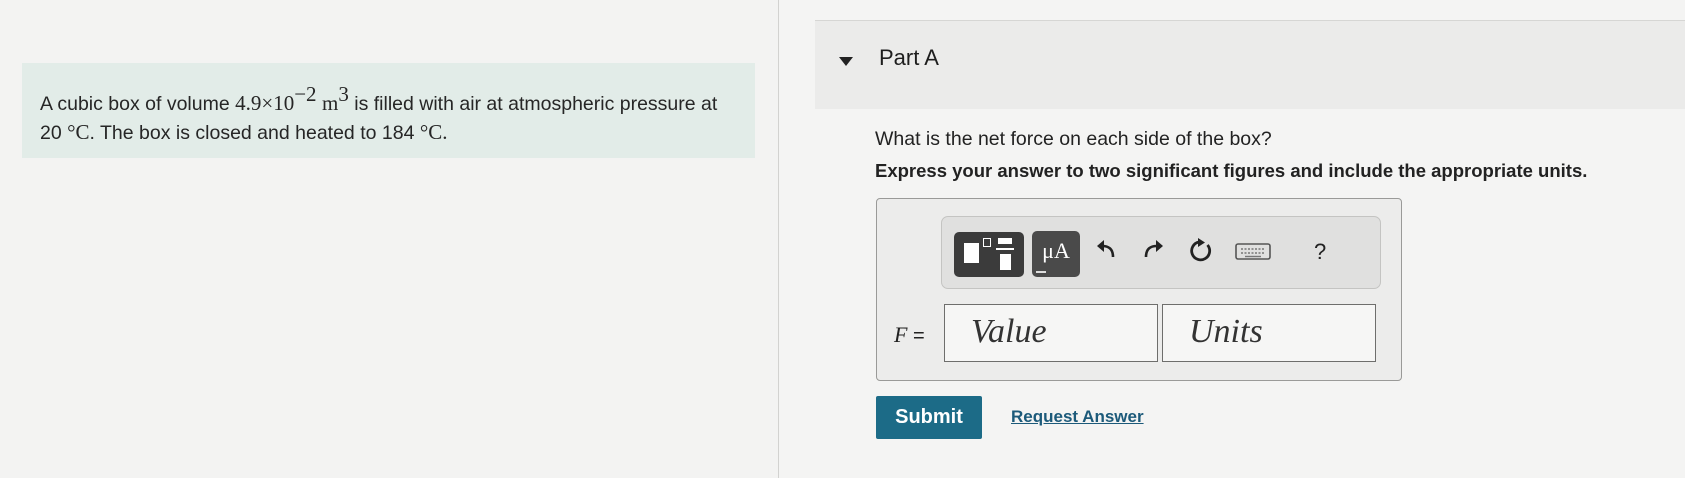 The width and height of the screenshot is (1685, 478). Describe the element at coordinates (916, 336) in the screenshot. I see `equals-sign: =` at that location.